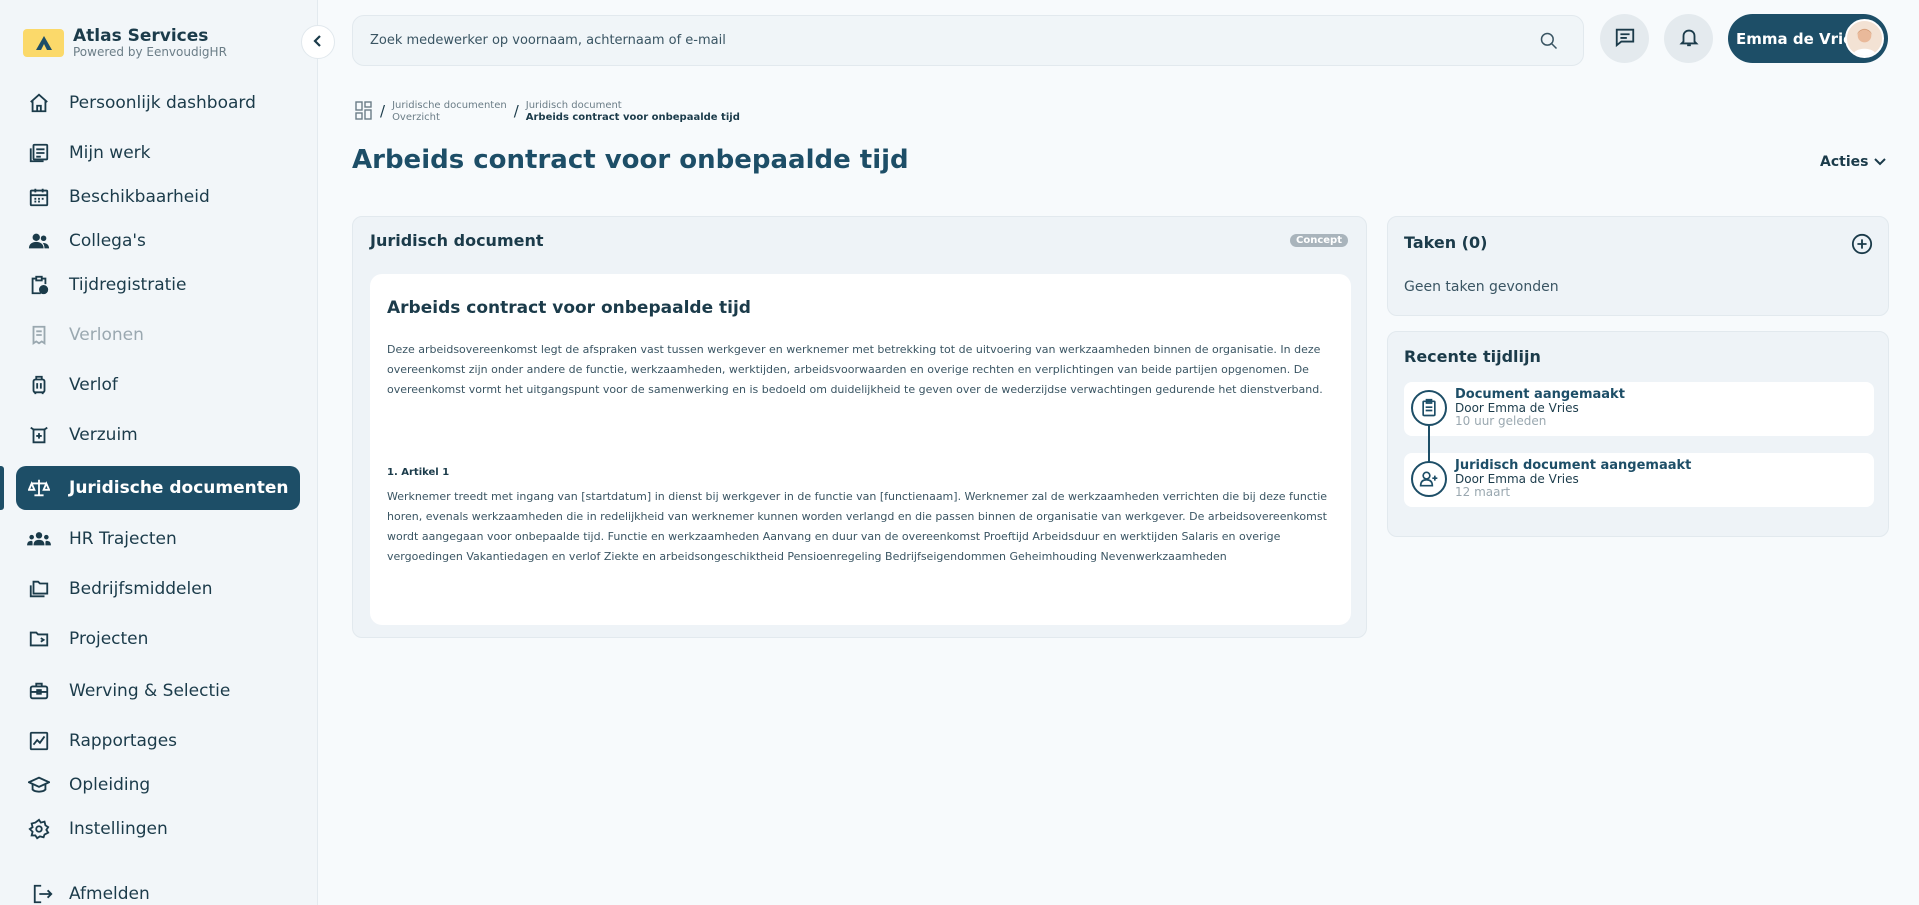 This screenshot has width=1919, height=905. I want to click on brand-name: Atlas Services, so click(141, 36).